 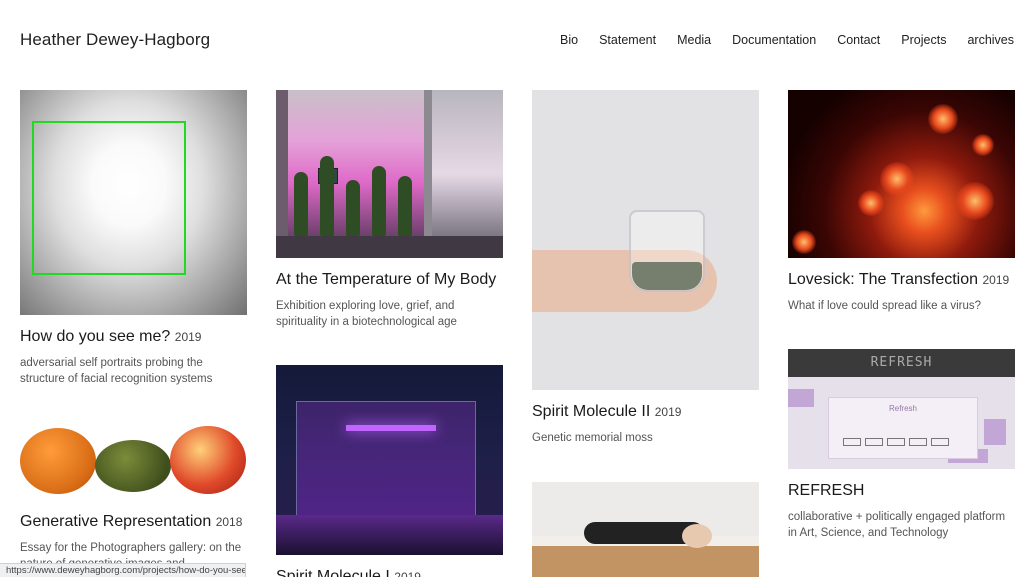 I want to click on project-title: Generative Representation 2018, so click(x=133, y=522).